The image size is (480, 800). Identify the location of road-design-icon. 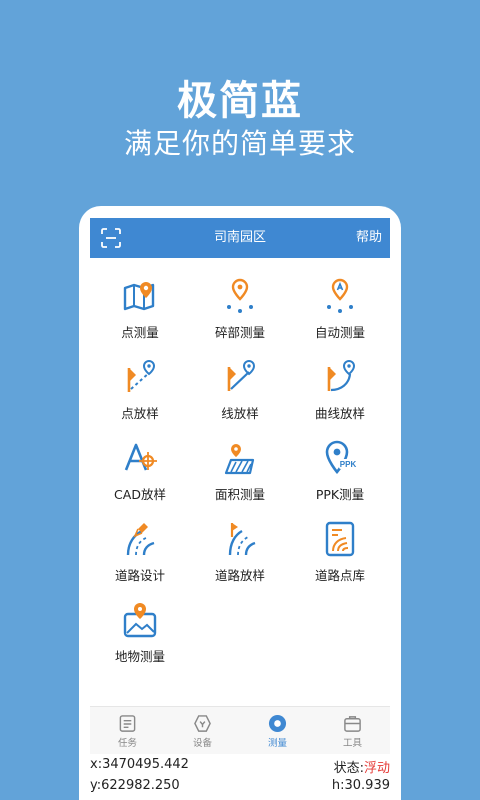
(140, 539).